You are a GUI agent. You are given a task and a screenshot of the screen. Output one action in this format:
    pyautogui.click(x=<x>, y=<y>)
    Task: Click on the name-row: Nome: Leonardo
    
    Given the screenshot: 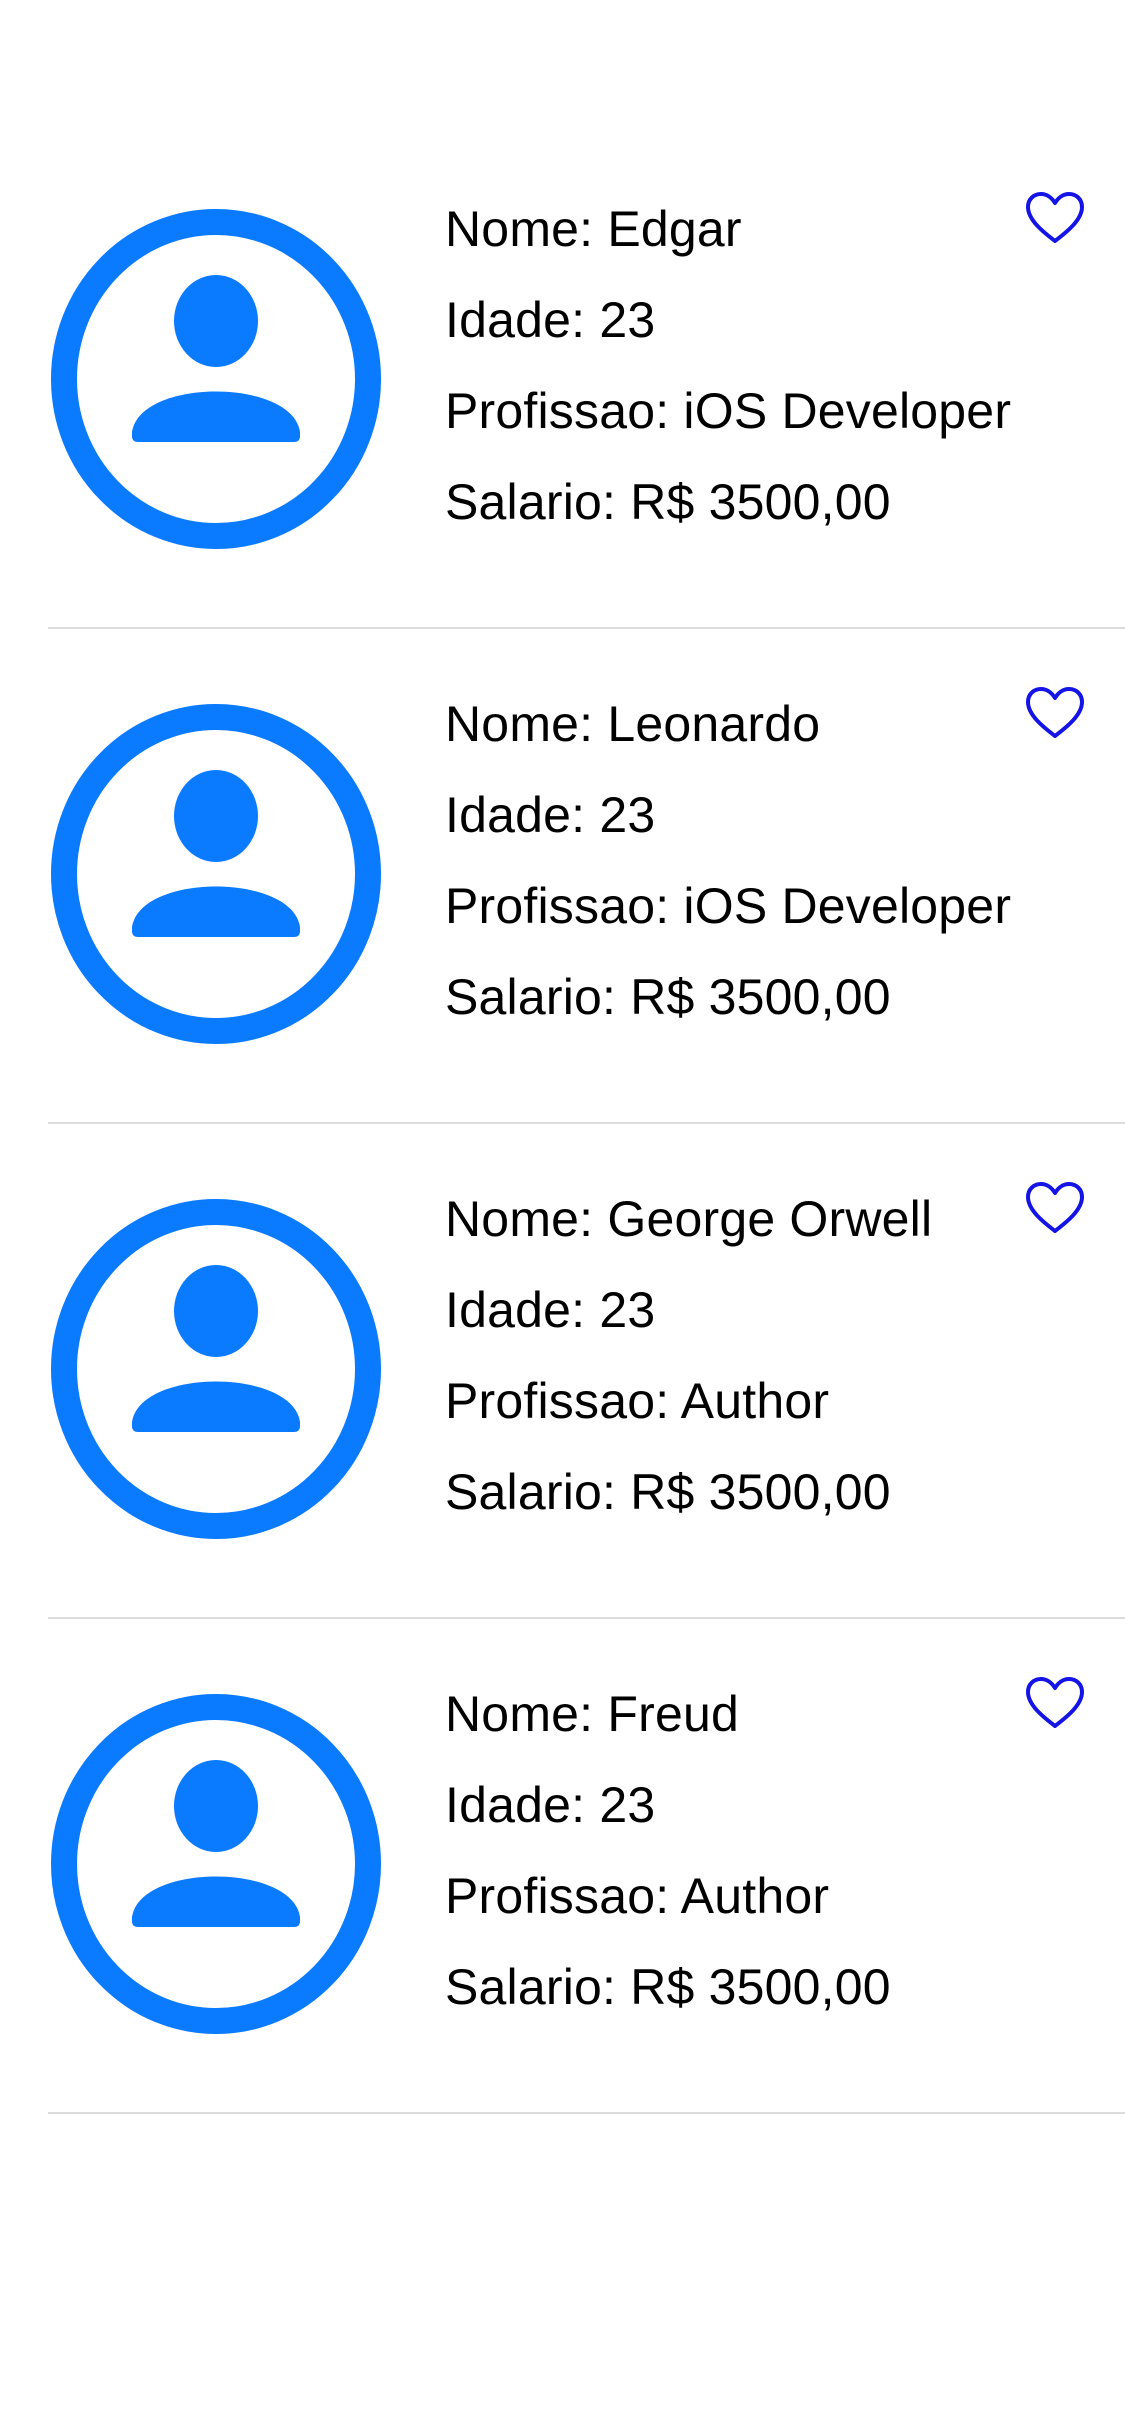 What is the action you would take?
    pyautogui.click(x=728, y=724)
    